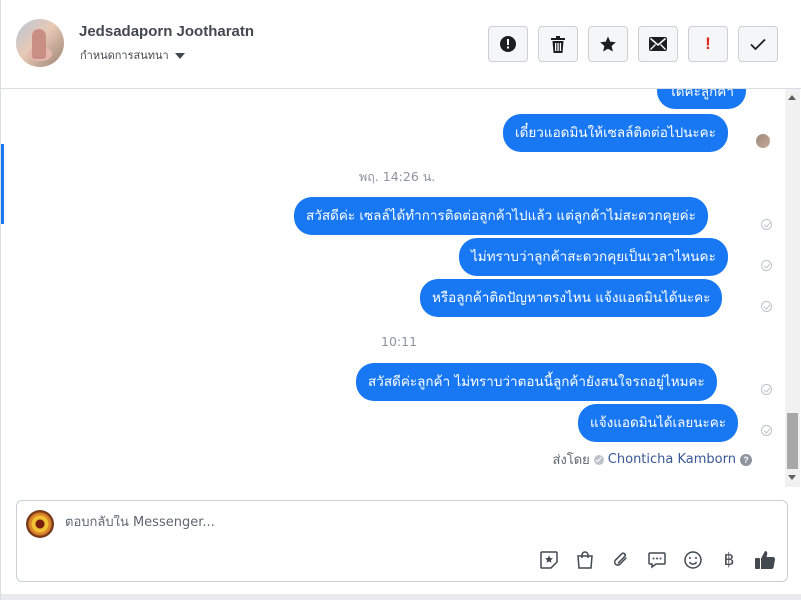 The width and height of the screenshot is (801, 600). What do you see at coordinates (397, 176) in the screenshot?
I see `message-timestamp: พฤ. 14:26 น.` at bounding box center [397, 176].